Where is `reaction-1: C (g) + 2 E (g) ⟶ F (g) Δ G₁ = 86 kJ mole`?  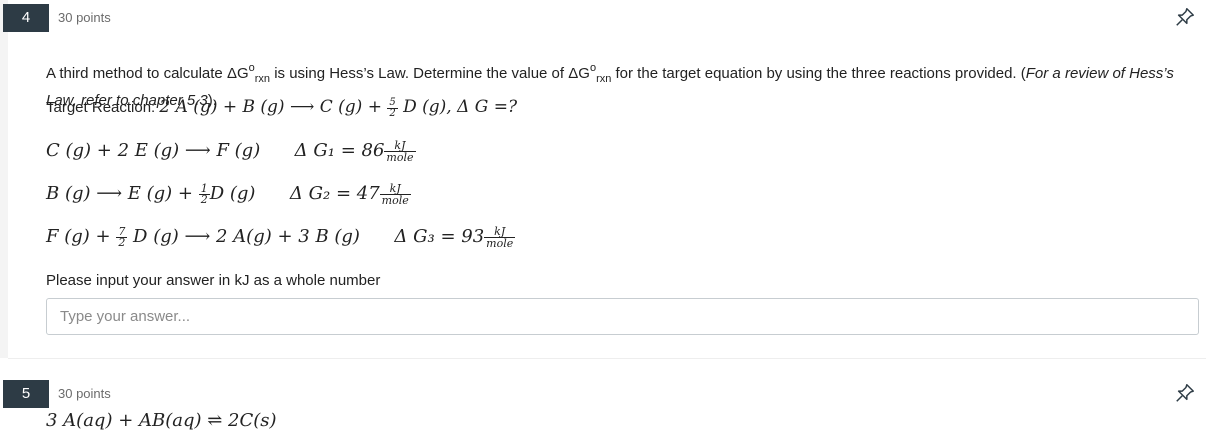 reaction-1: C (g) + 2 E (g) ⟶ F (g) Δ G₁ = 86 kJ mole is located at coordinates (231, 152).